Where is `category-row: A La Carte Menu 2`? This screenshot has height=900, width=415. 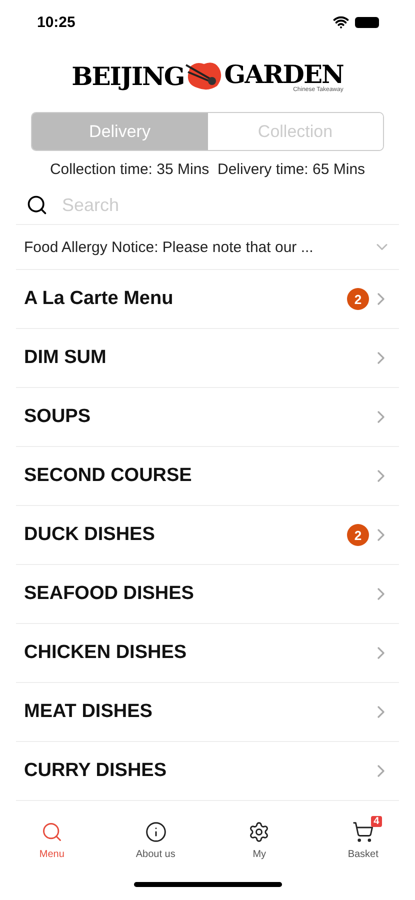
category-row: A La Carte Menu 2 is located at coordinates (207, 299).